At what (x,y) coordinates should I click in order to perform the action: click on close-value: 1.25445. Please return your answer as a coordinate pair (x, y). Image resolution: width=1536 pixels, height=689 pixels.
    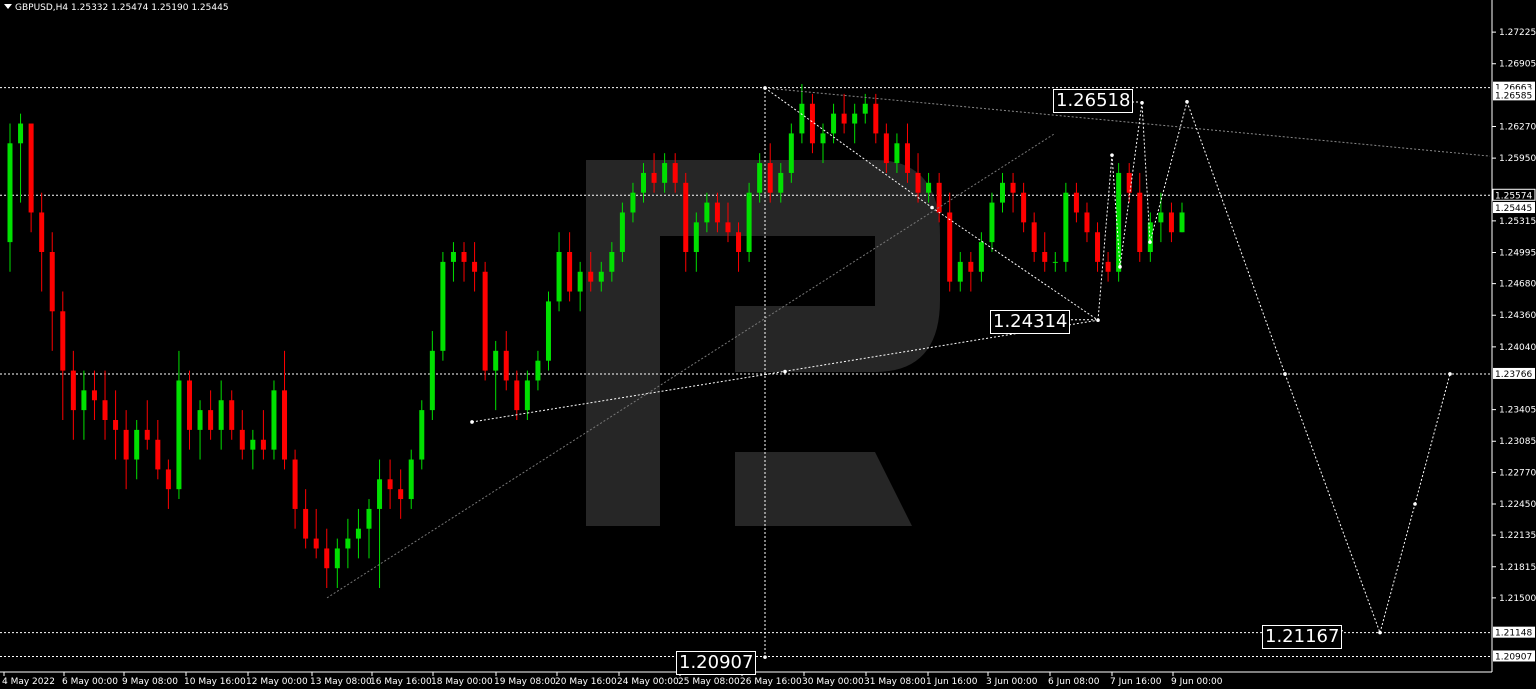
    Looking at the image, I should click on (210, 8).